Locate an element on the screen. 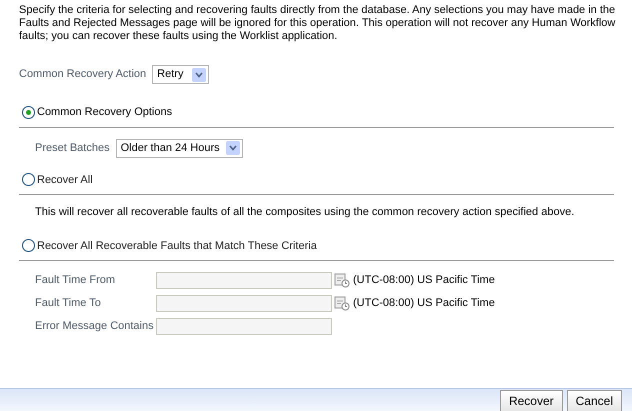 Image resolution: width=632 pixels, height=411 pixels. recovery-action-select: Retry is located at coordinates (181, 74).